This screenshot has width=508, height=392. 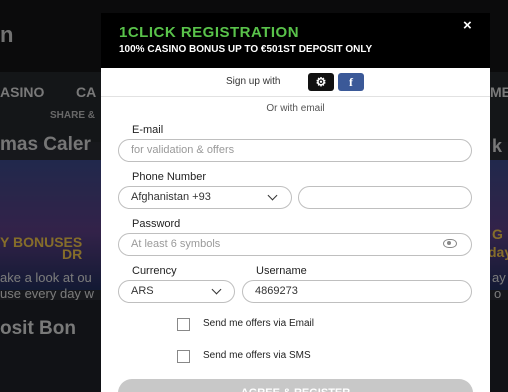 I want to click on email-label: E-mail, so click(x=148, y=130).